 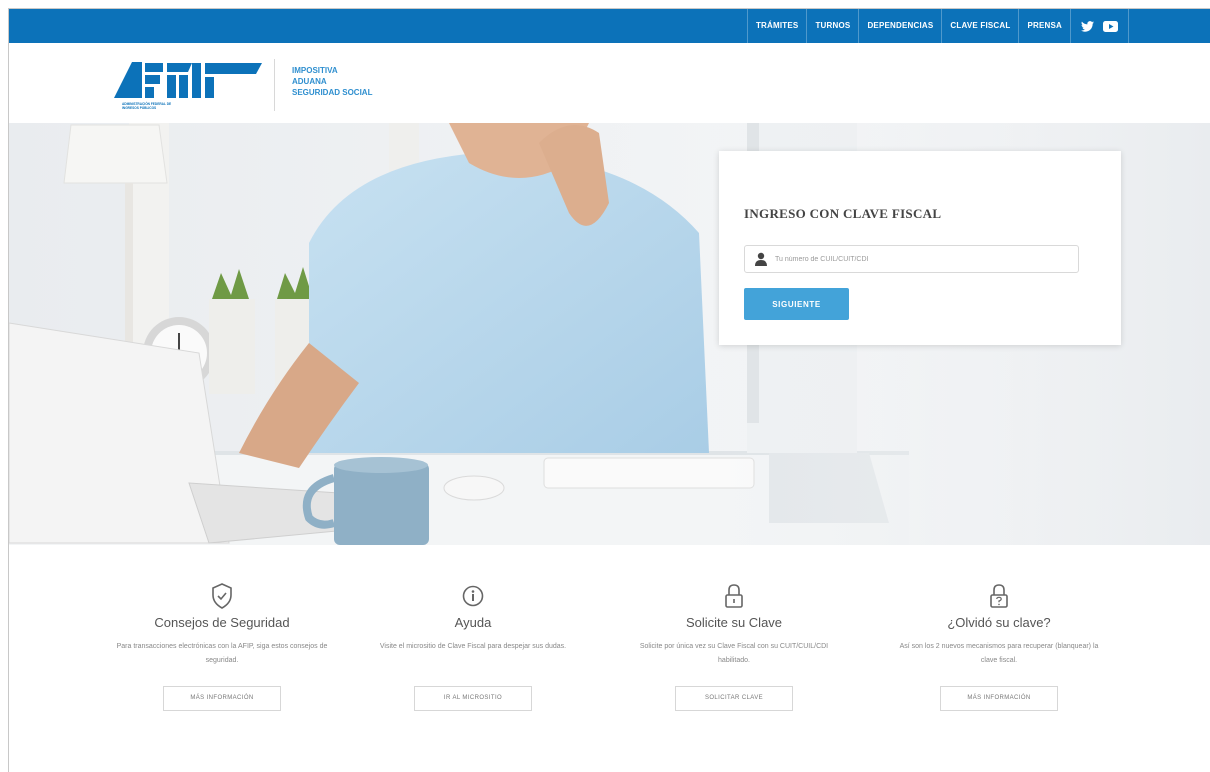 I want to click on youtube-icon, so click(x=1110, y=26).